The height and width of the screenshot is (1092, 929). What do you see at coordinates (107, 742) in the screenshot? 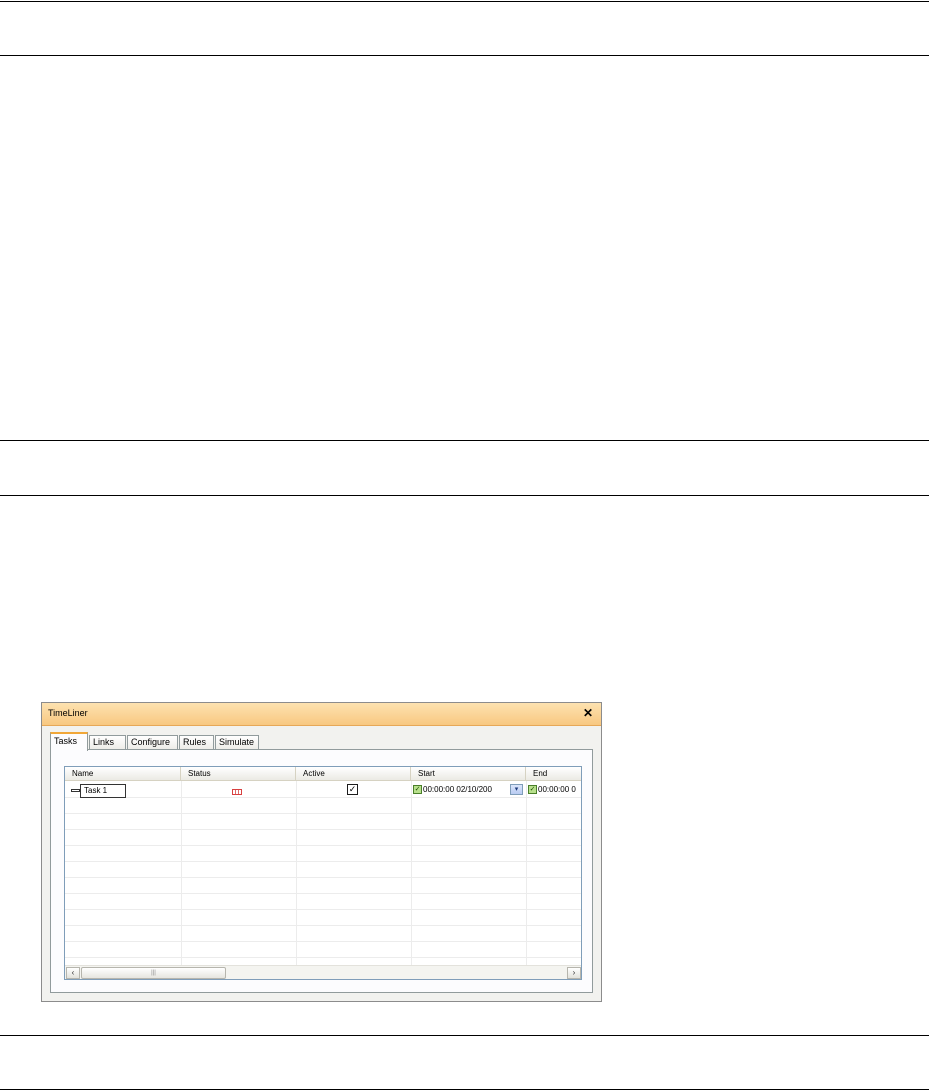
I see `tab-links: Links` at bounding box center [107, 742].